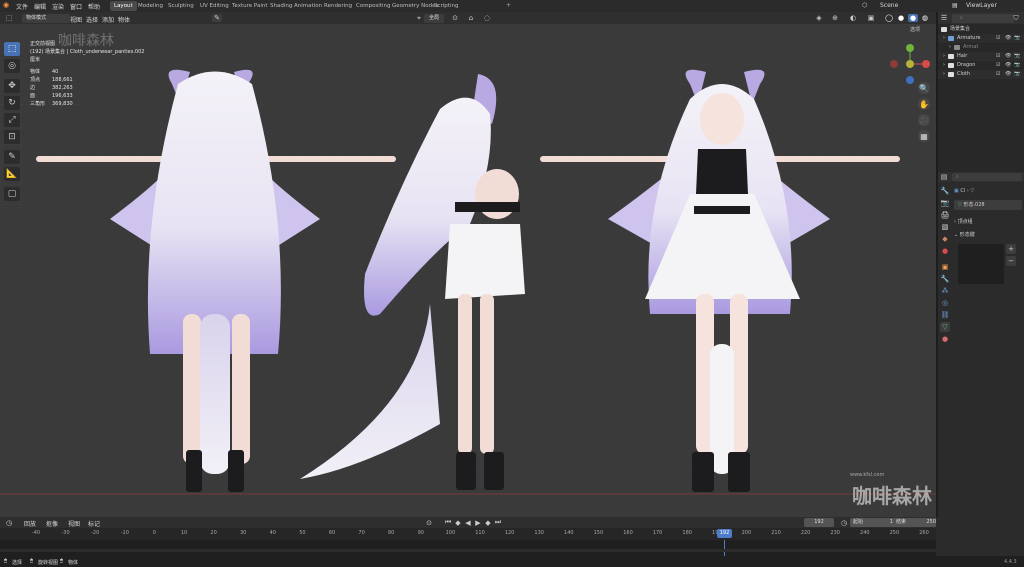  Describe the element at coordinates (12, 194) in the screenshot. I see `add-cube-tool-icon: ▢` at that location.